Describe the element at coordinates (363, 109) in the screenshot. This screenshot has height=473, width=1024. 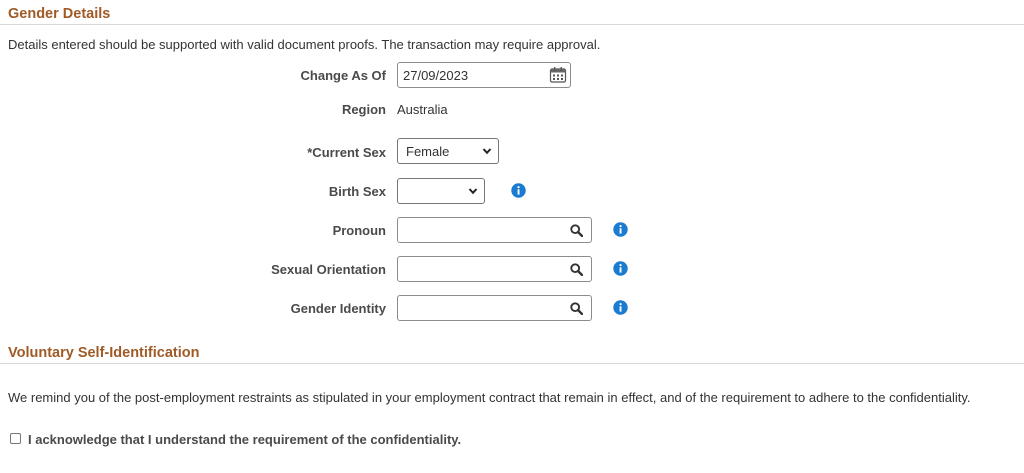
I see `region-label: Region` at that location.